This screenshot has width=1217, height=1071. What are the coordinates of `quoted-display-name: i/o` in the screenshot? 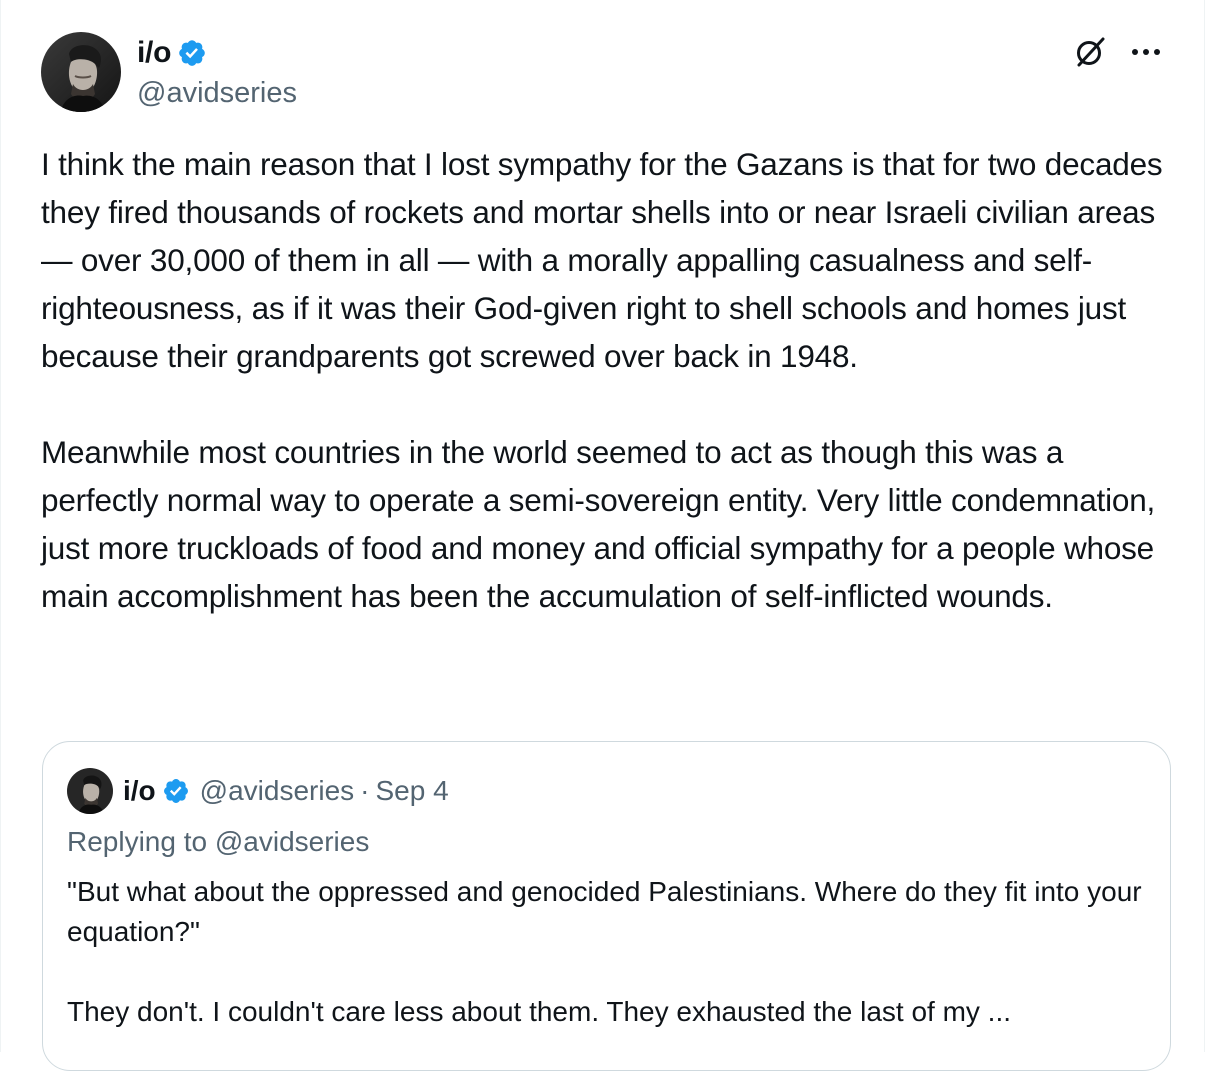 It's located at (139, 790).